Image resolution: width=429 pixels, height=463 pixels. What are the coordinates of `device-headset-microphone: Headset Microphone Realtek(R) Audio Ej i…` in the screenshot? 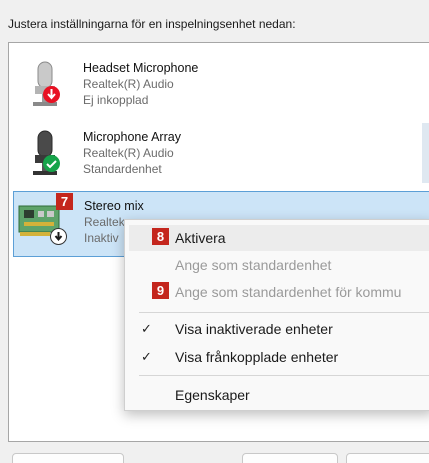 It's located at (221, 84).